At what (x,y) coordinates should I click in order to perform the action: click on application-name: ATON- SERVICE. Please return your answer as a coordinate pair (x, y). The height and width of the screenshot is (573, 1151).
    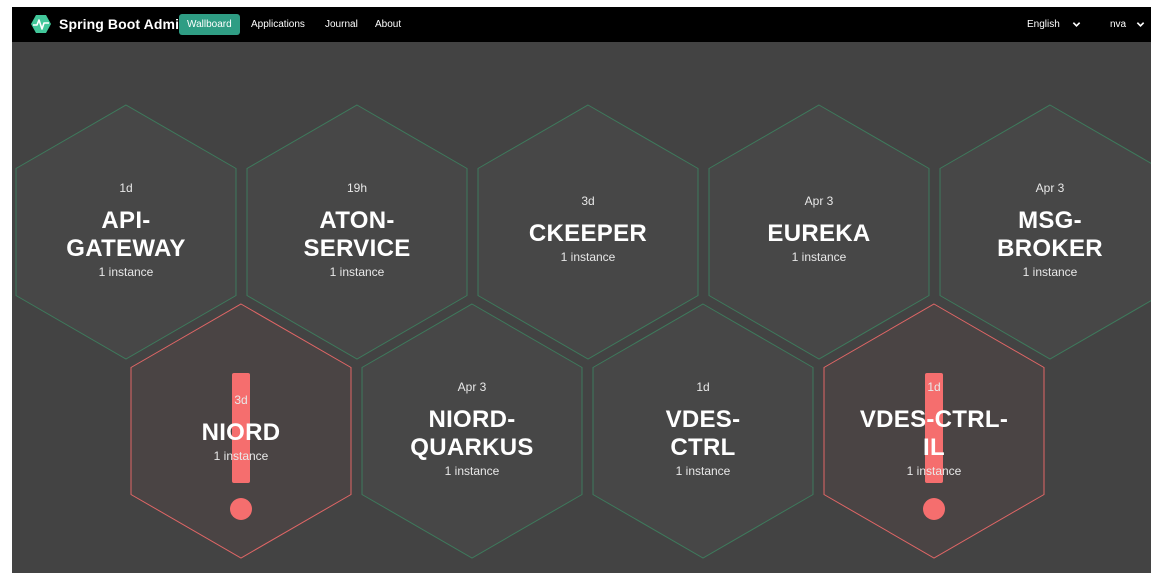
    Looking at the image, I should click on (357, 235).